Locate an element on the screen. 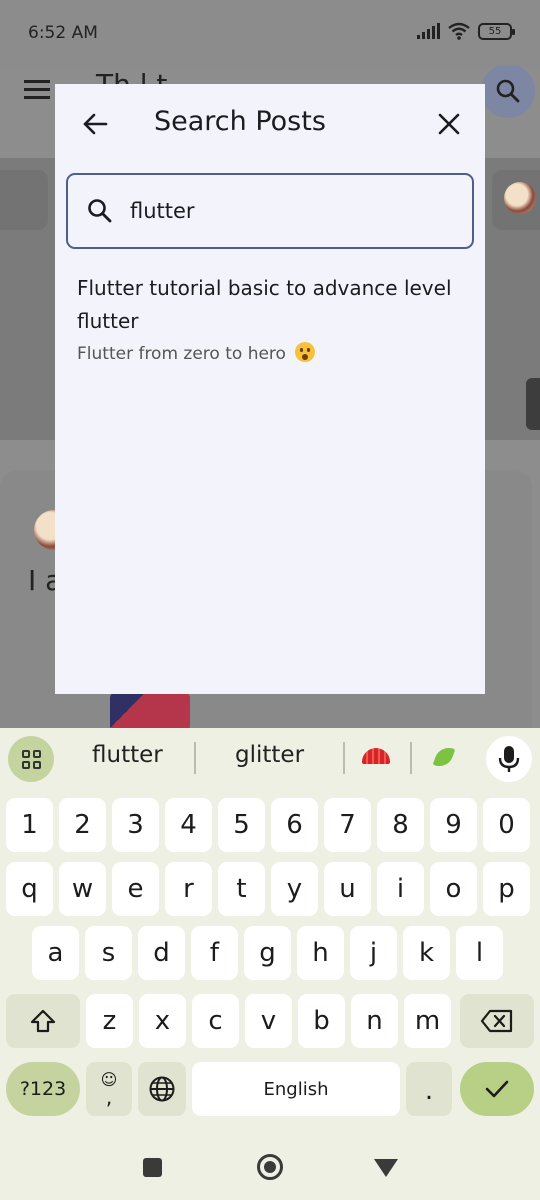 The height and width of the screenshot is (1200, 540). language-key is located at coordinates (162, 1089).